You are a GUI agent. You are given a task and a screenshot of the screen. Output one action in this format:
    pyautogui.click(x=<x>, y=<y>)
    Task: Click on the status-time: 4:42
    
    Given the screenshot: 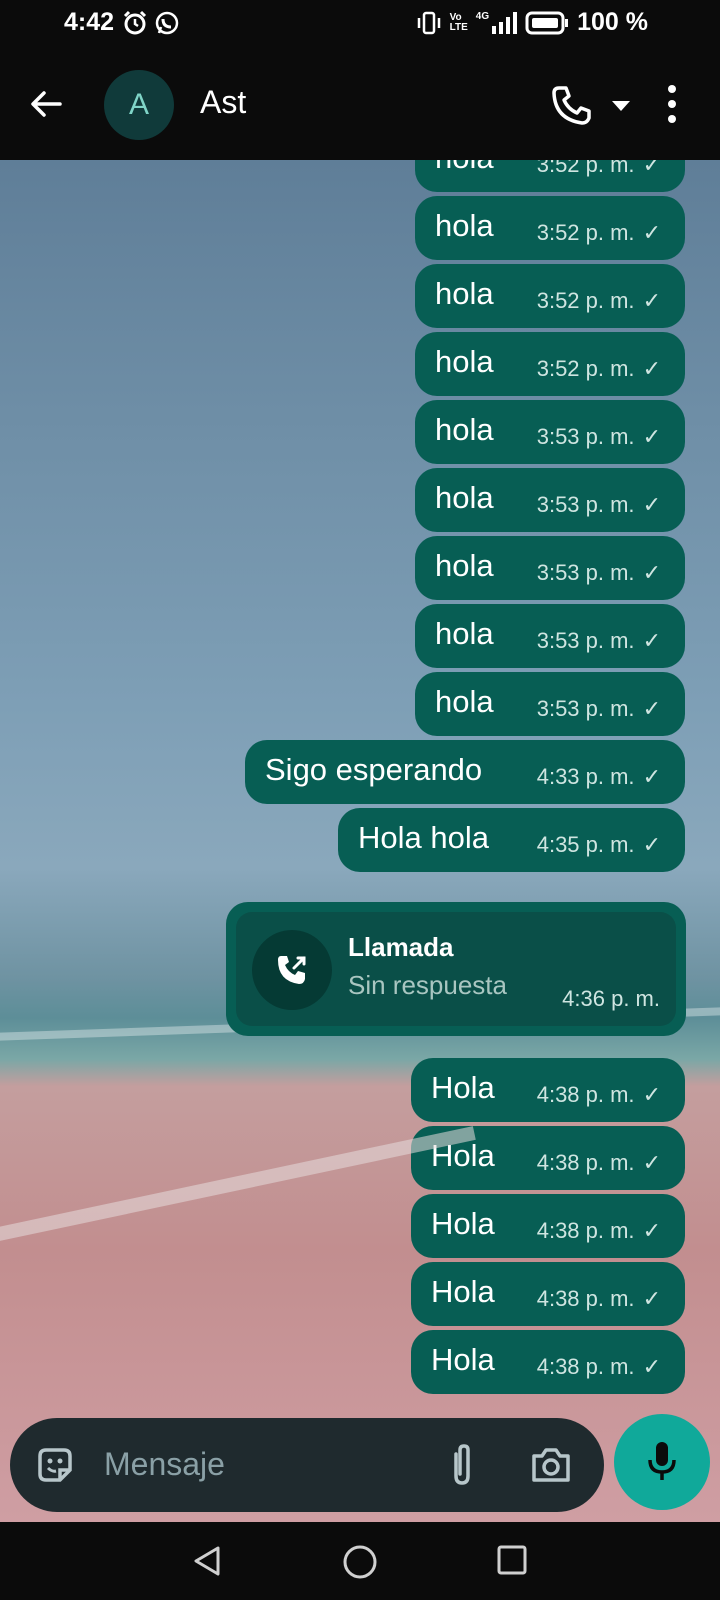 What is the action you would take?
    pyautogui.click(x=89, y=22)
    